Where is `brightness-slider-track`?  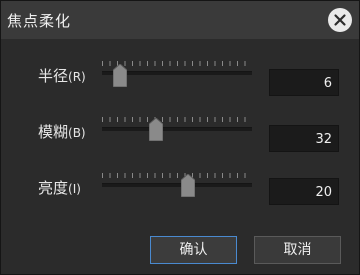
brightness-slider-track is located at coordinates (177, 185).